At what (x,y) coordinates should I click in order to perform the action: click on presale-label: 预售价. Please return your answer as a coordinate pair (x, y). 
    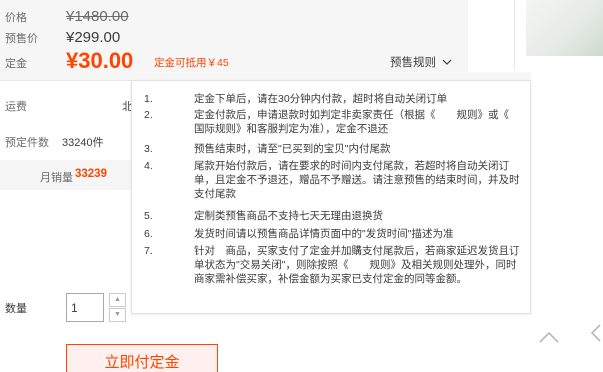
    Looking at the image, I should click on (21, 39).